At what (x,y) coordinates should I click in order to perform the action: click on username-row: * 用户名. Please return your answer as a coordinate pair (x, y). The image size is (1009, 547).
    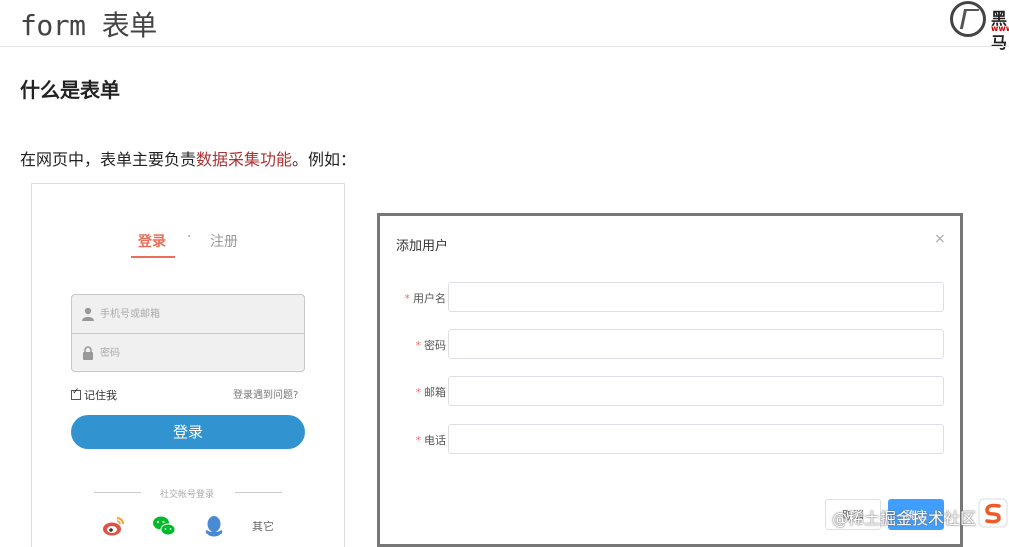
    Looking at the image, I should click on (673, 297).